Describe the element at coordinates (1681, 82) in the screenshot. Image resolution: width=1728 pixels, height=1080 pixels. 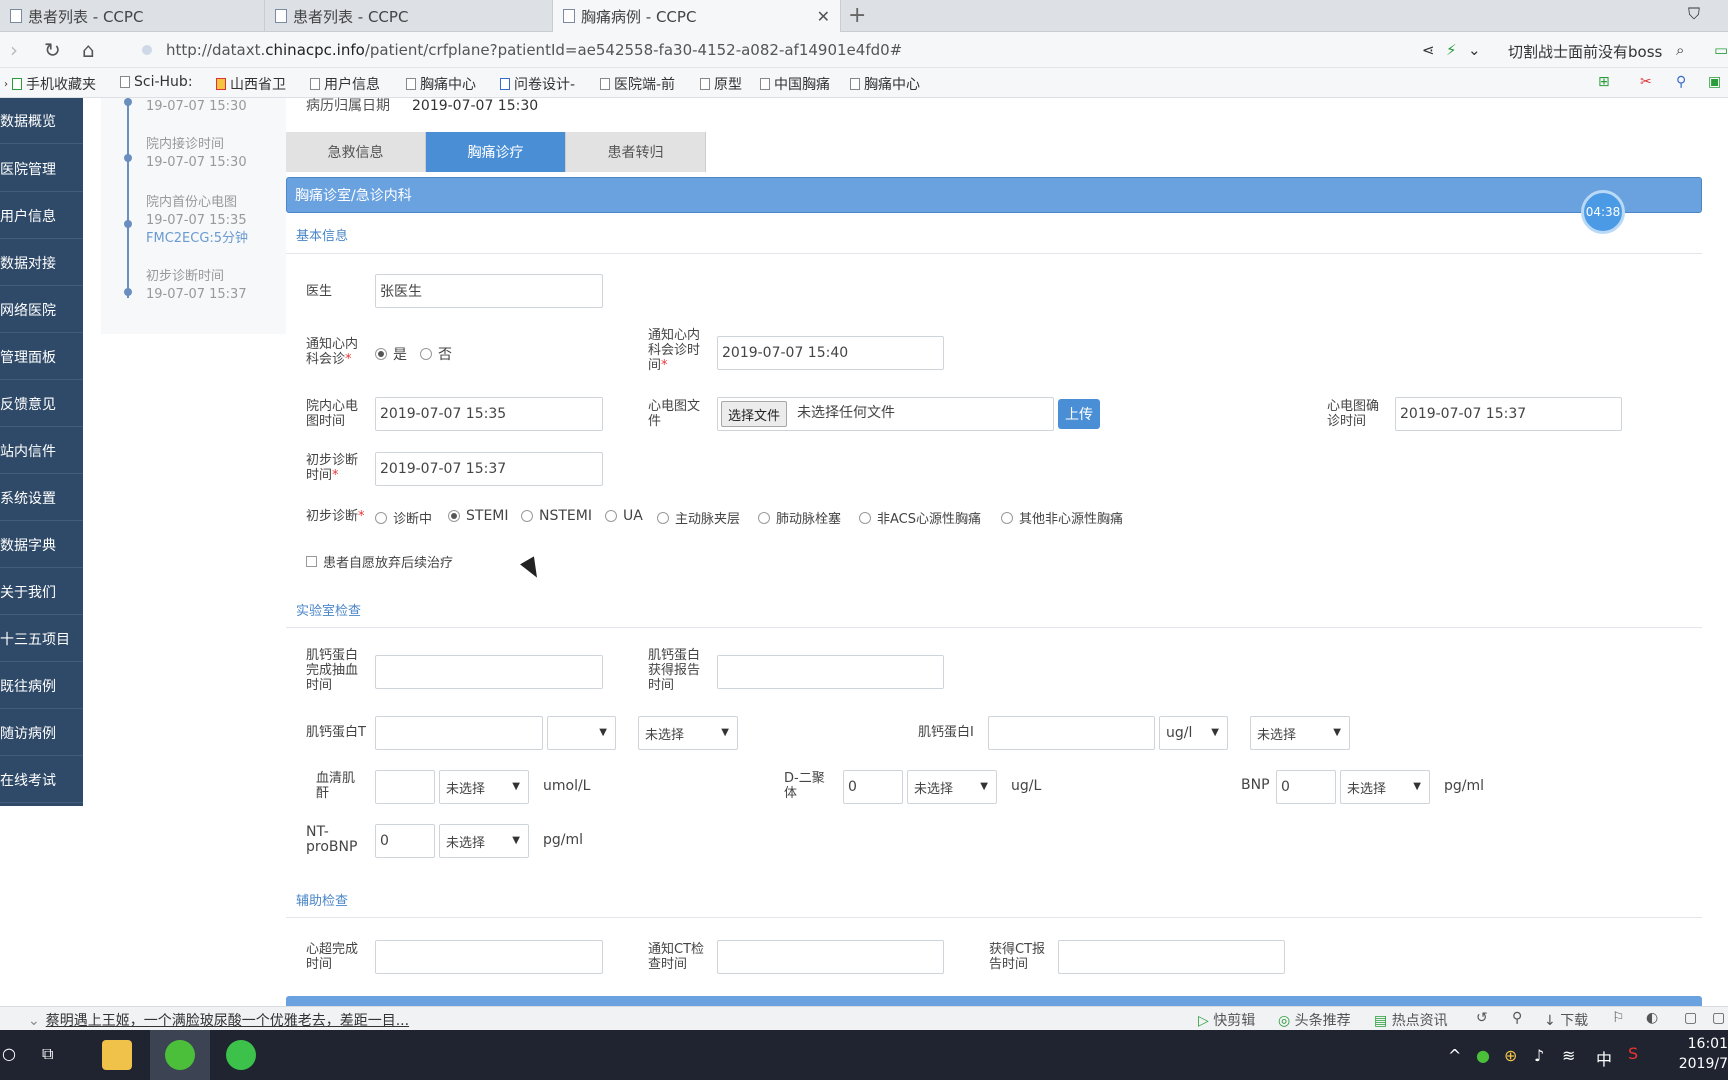
I see `magnifier-icon: ⚲` at that location.